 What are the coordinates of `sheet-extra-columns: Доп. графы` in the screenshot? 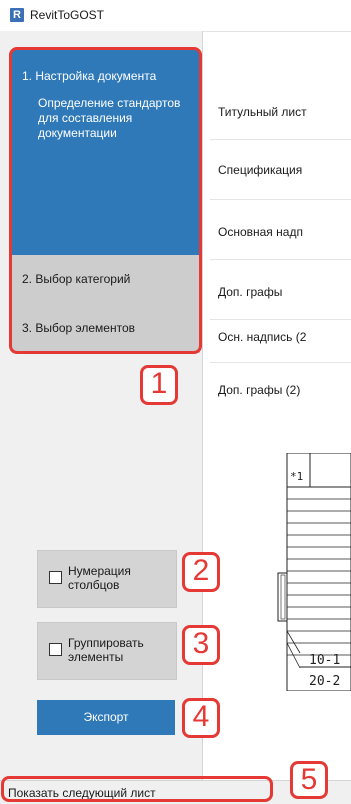 It's located at (250, 292).